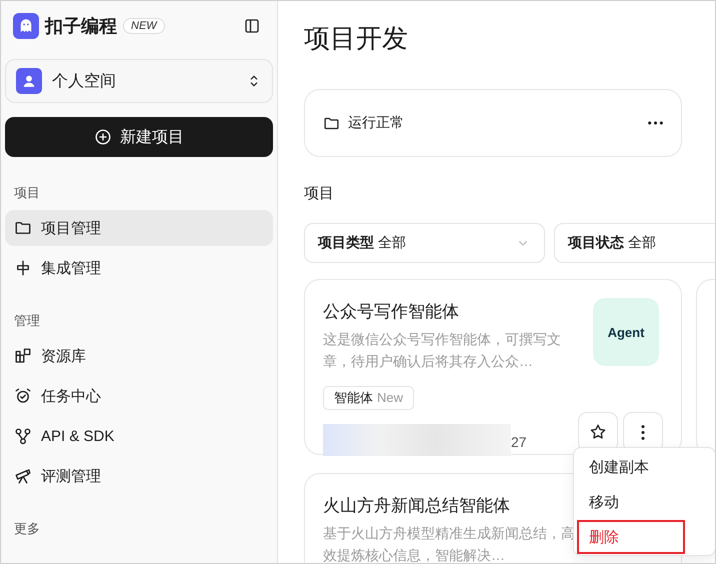  I want to click on user-avatar-icon, so click(29, 81).